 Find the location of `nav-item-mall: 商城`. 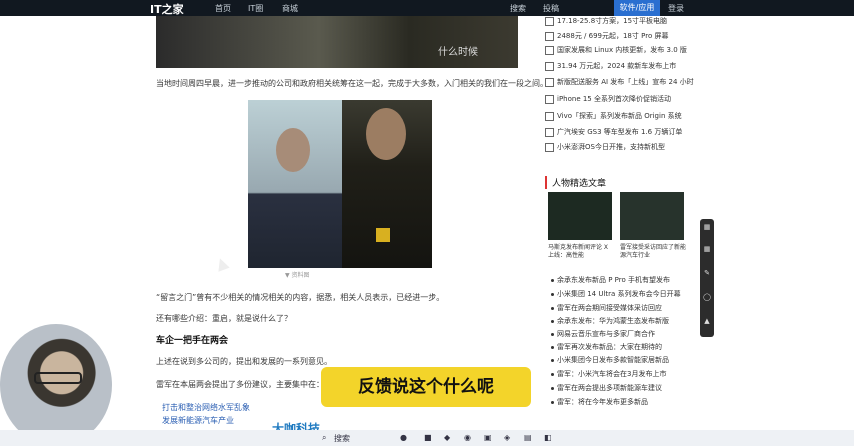

nav-item-mall: 商城 is located at coordinates (290, 8).